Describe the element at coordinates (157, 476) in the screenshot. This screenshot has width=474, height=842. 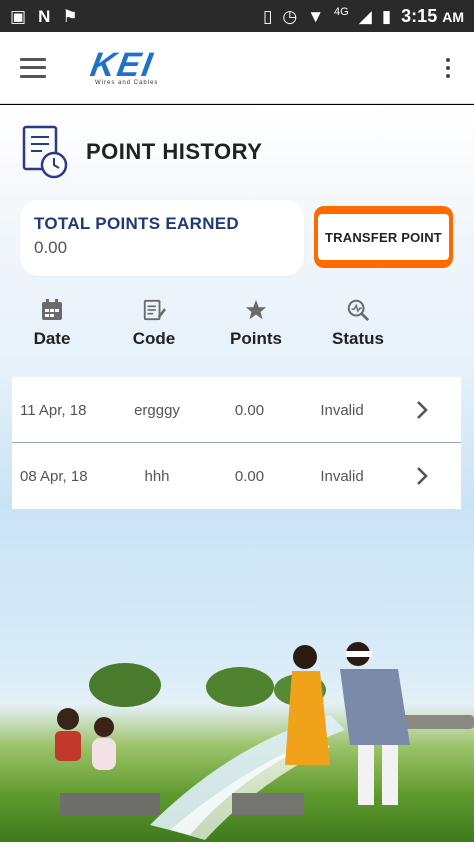
I see `row-code: hhh` at that location.